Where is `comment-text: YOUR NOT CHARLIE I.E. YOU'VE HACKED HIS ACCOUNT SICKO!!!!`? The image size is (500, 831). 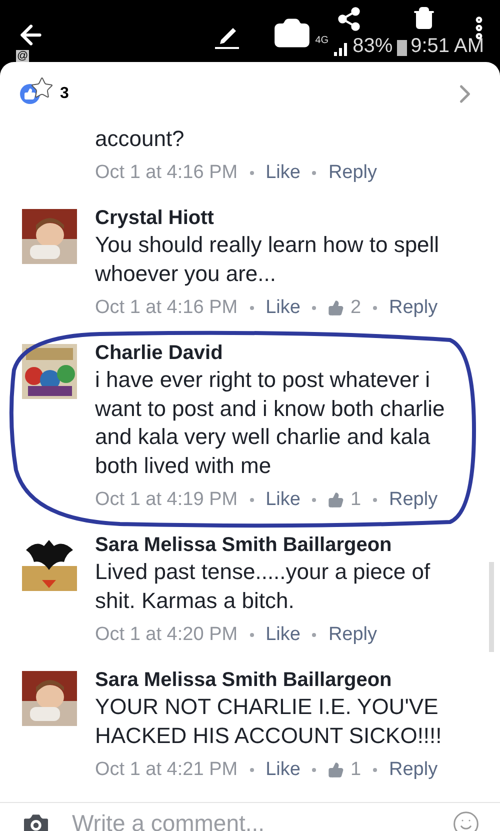
comment-text: YOUR NOT CHARLIE I.E. YOU'VE HACKED HIS ACCOUNT SICKO!!!! is located at coordinates (269, 721).